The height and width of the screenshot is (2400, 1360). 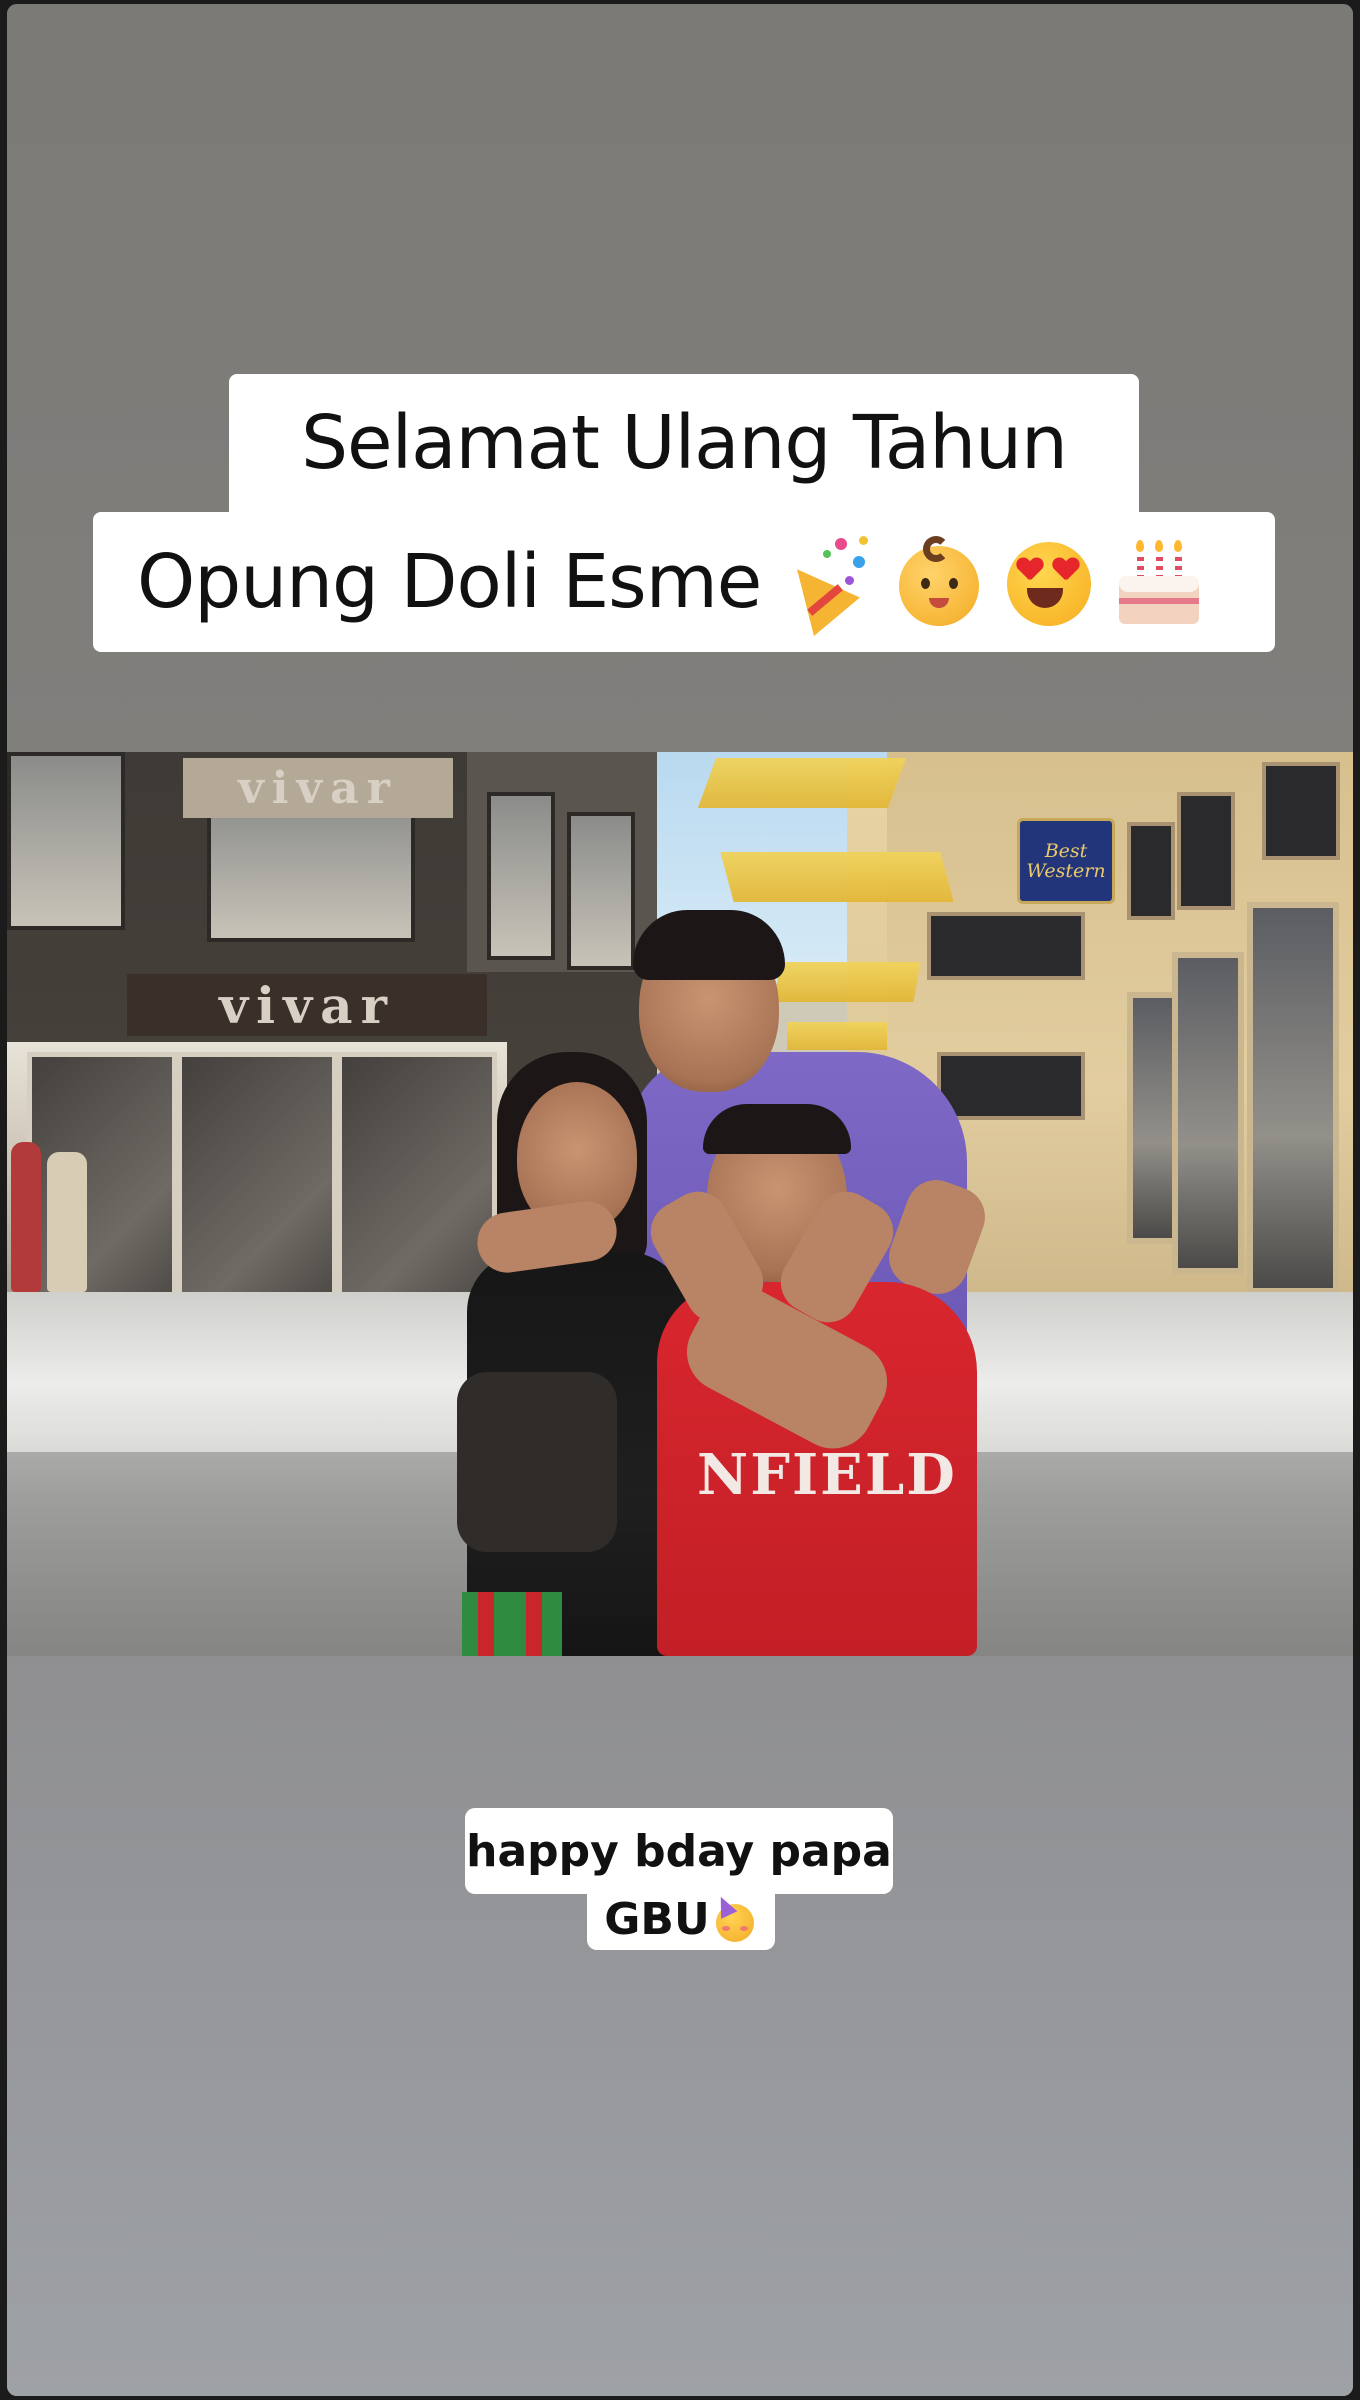 I want to click on heart-eyes-icon, so click(x=1049, y=582).